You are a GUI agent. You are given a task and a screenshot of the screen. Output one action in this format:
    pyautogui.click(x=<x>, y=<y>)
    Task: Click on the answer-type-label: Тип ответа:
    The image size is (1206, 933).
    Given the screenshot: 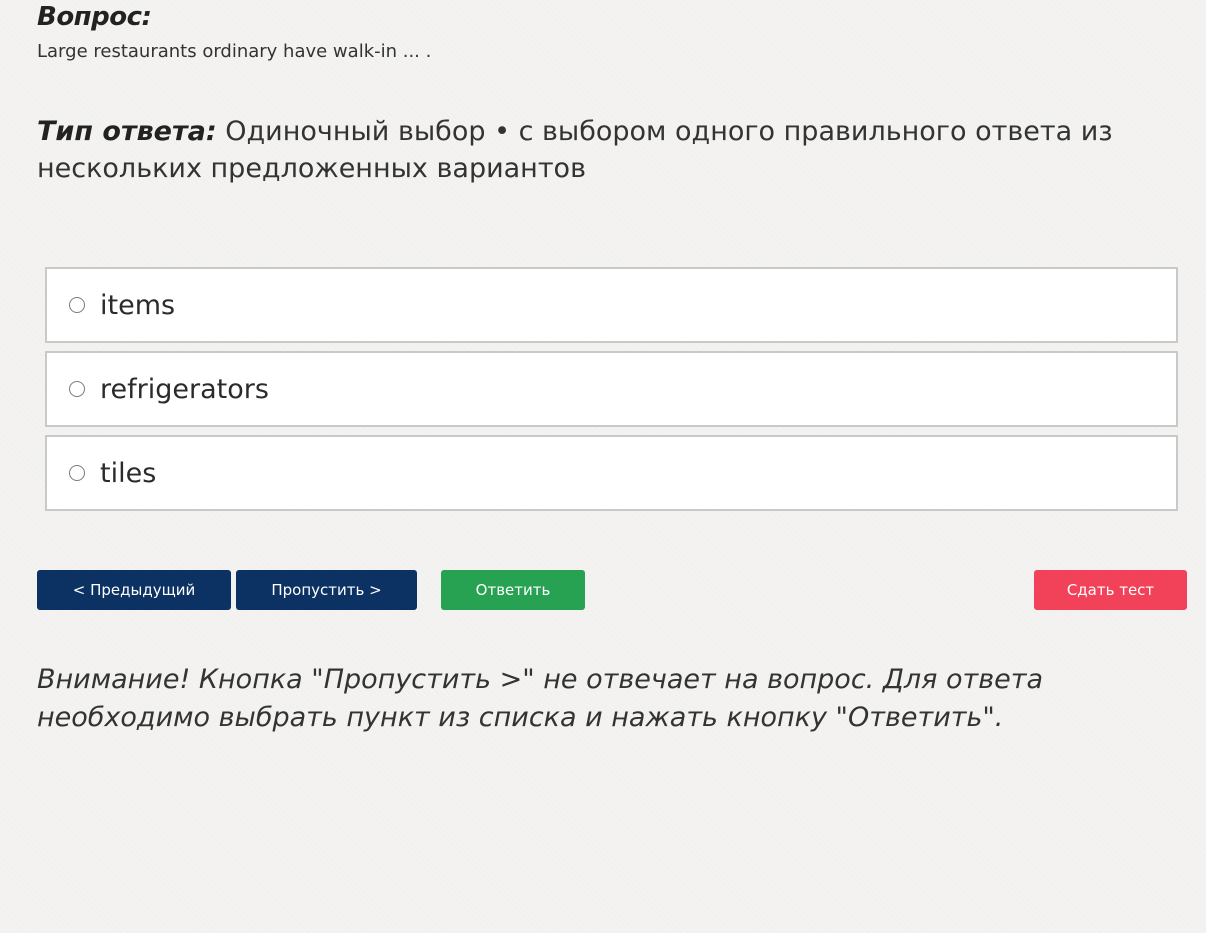 What is the action you would take?
    pyautogui.click(x=127, y=131)
    